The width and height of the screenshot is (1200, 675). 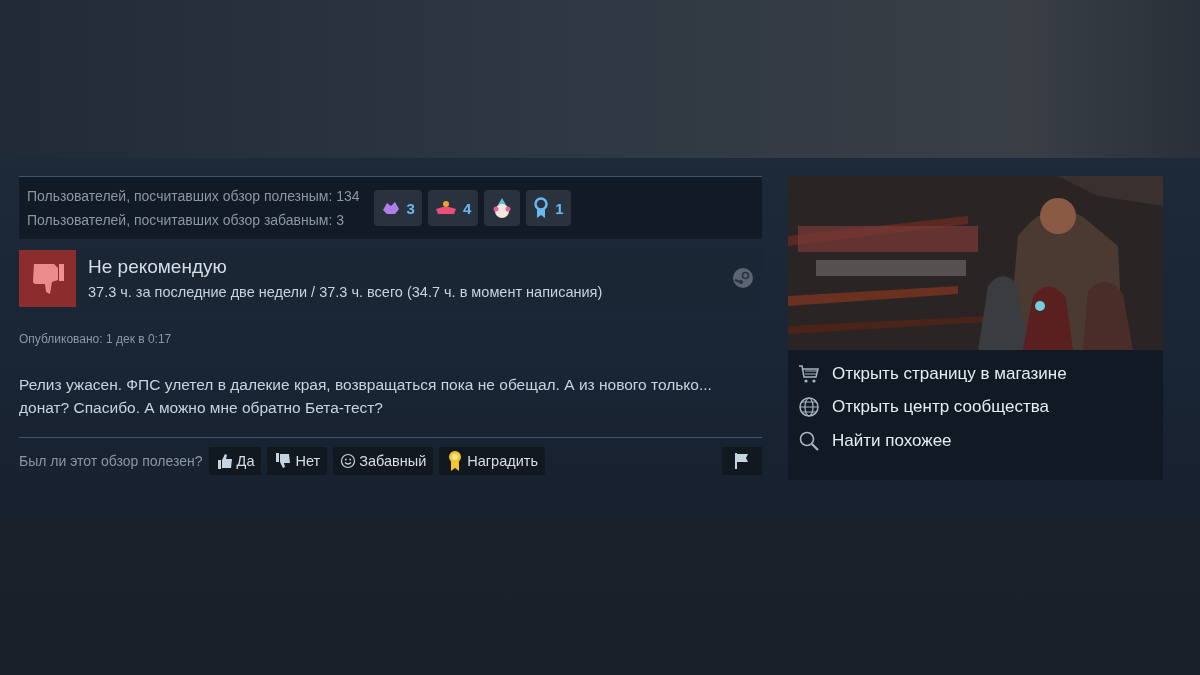 I want to click on cart-icon, so click(x=809, y=374).